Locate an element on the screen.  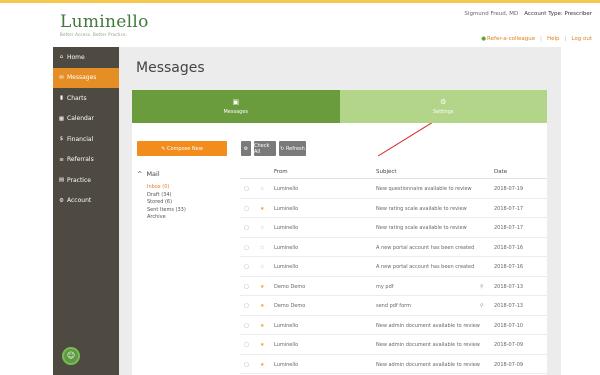
mail-heading: ^ Mail is located at coordinates (184, 174).